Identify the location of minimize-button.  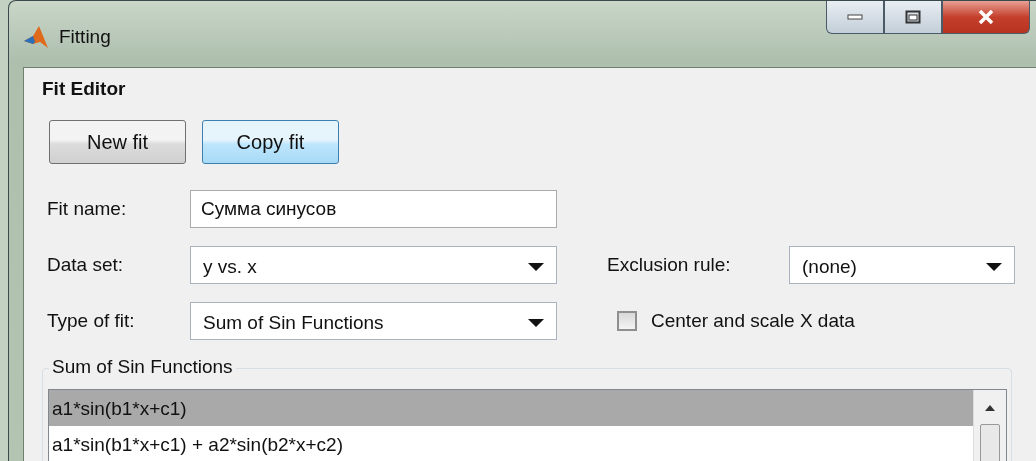
(855, 17).